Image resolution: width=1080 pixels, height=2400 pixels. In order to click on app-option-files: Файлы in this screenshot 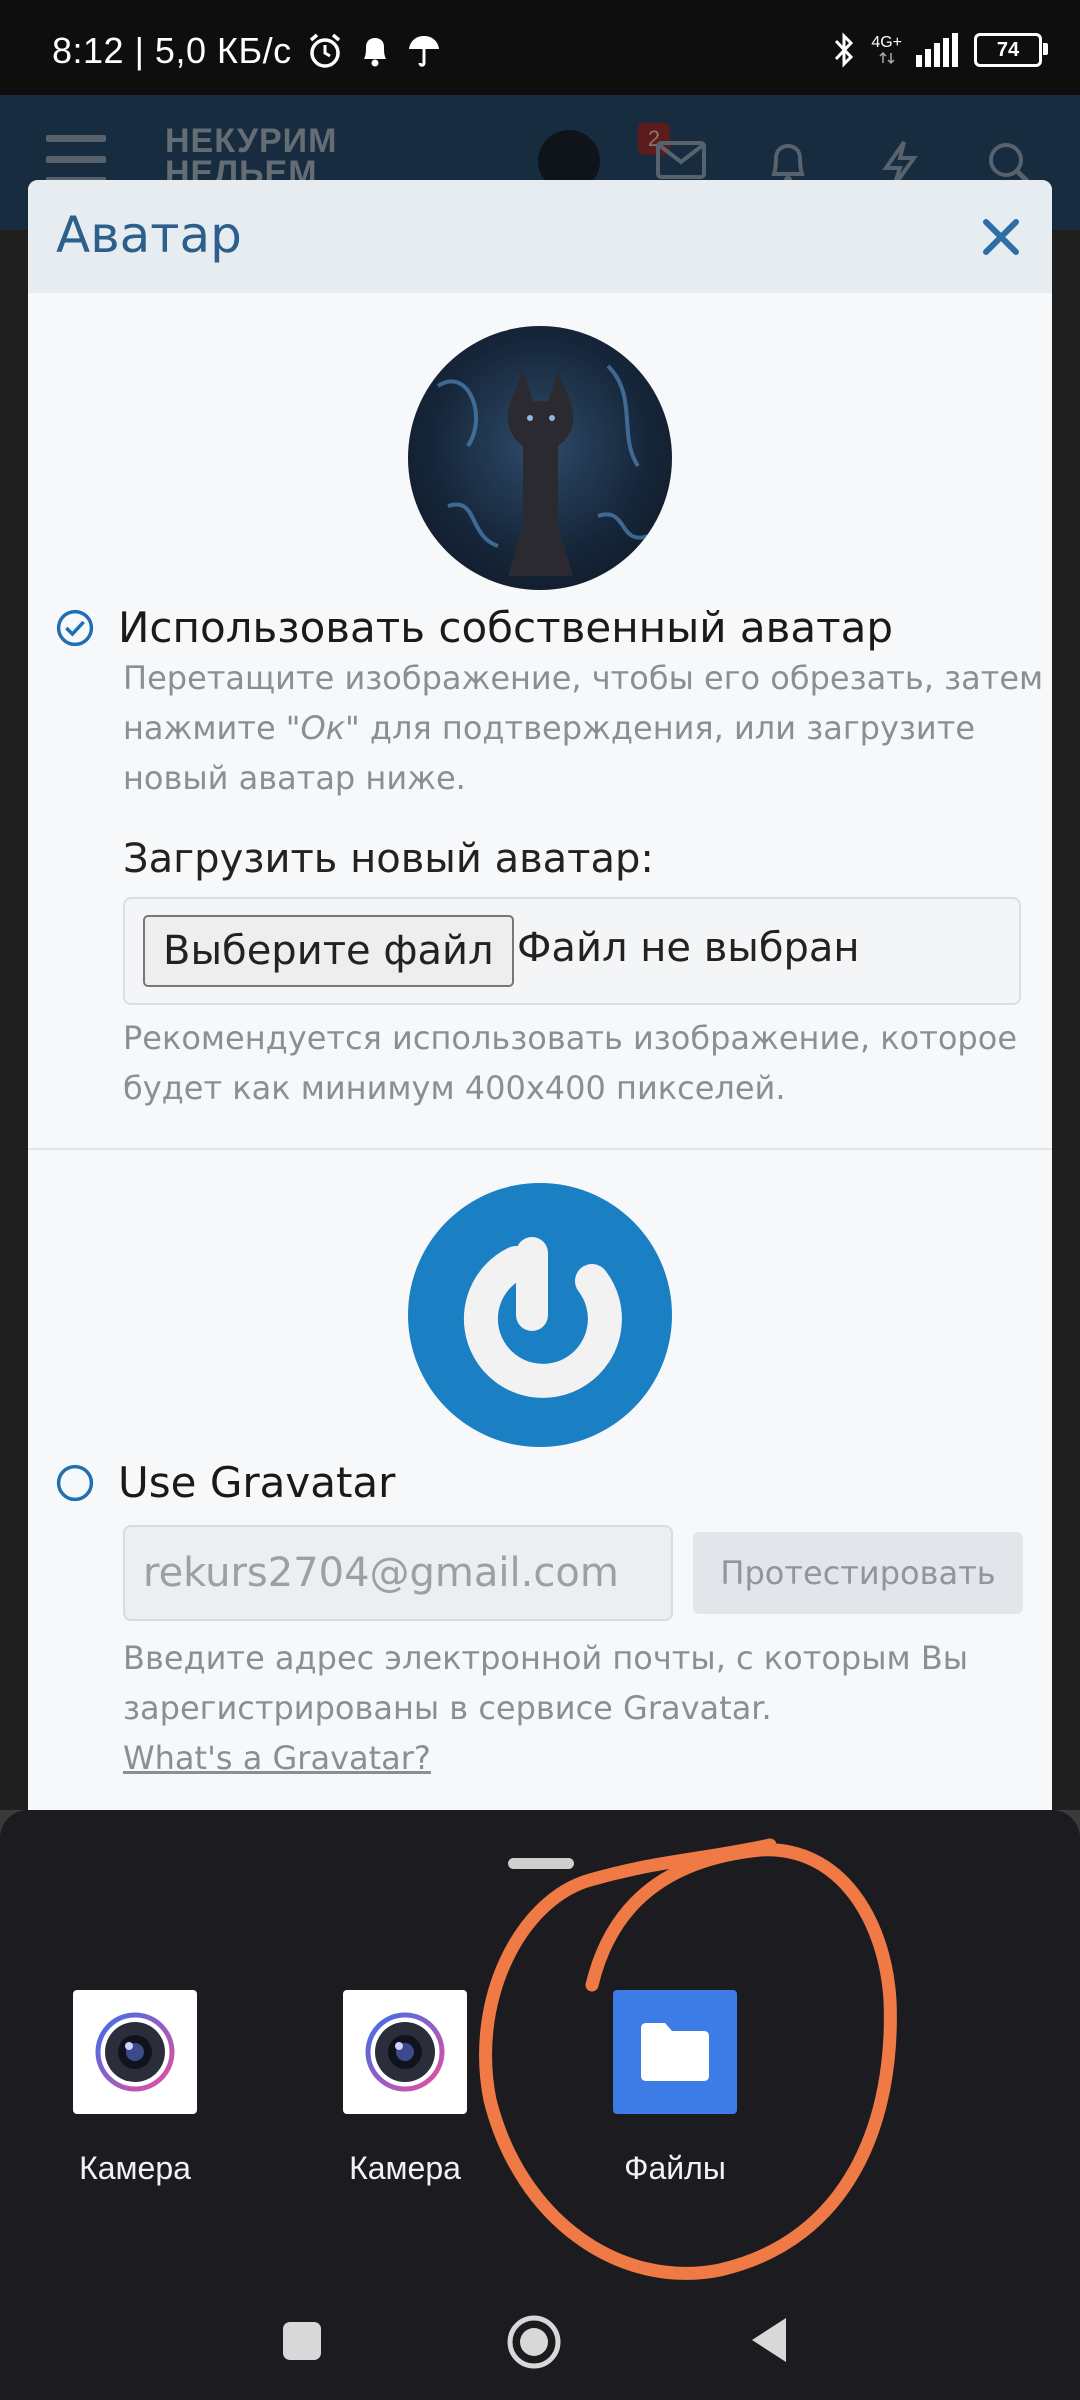, I will do `click(675, 2088)`.